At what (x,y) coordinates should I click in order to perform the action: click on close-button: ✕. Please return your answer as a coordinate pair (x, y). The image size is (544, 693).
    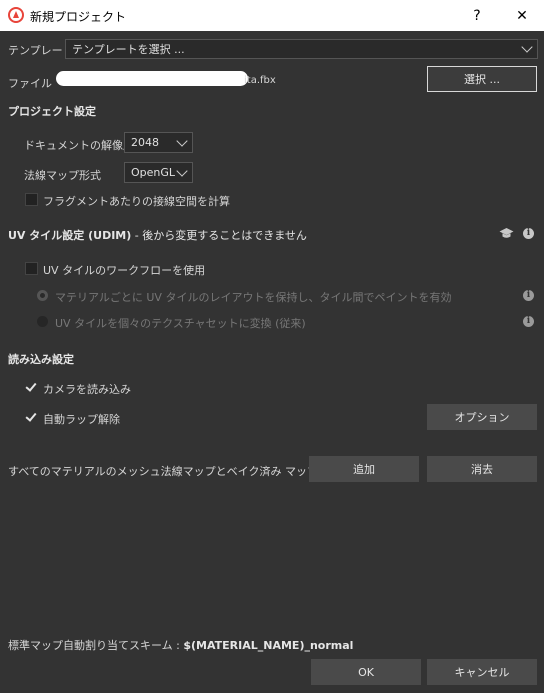
    Looking at the image, I should click on (522, 15).